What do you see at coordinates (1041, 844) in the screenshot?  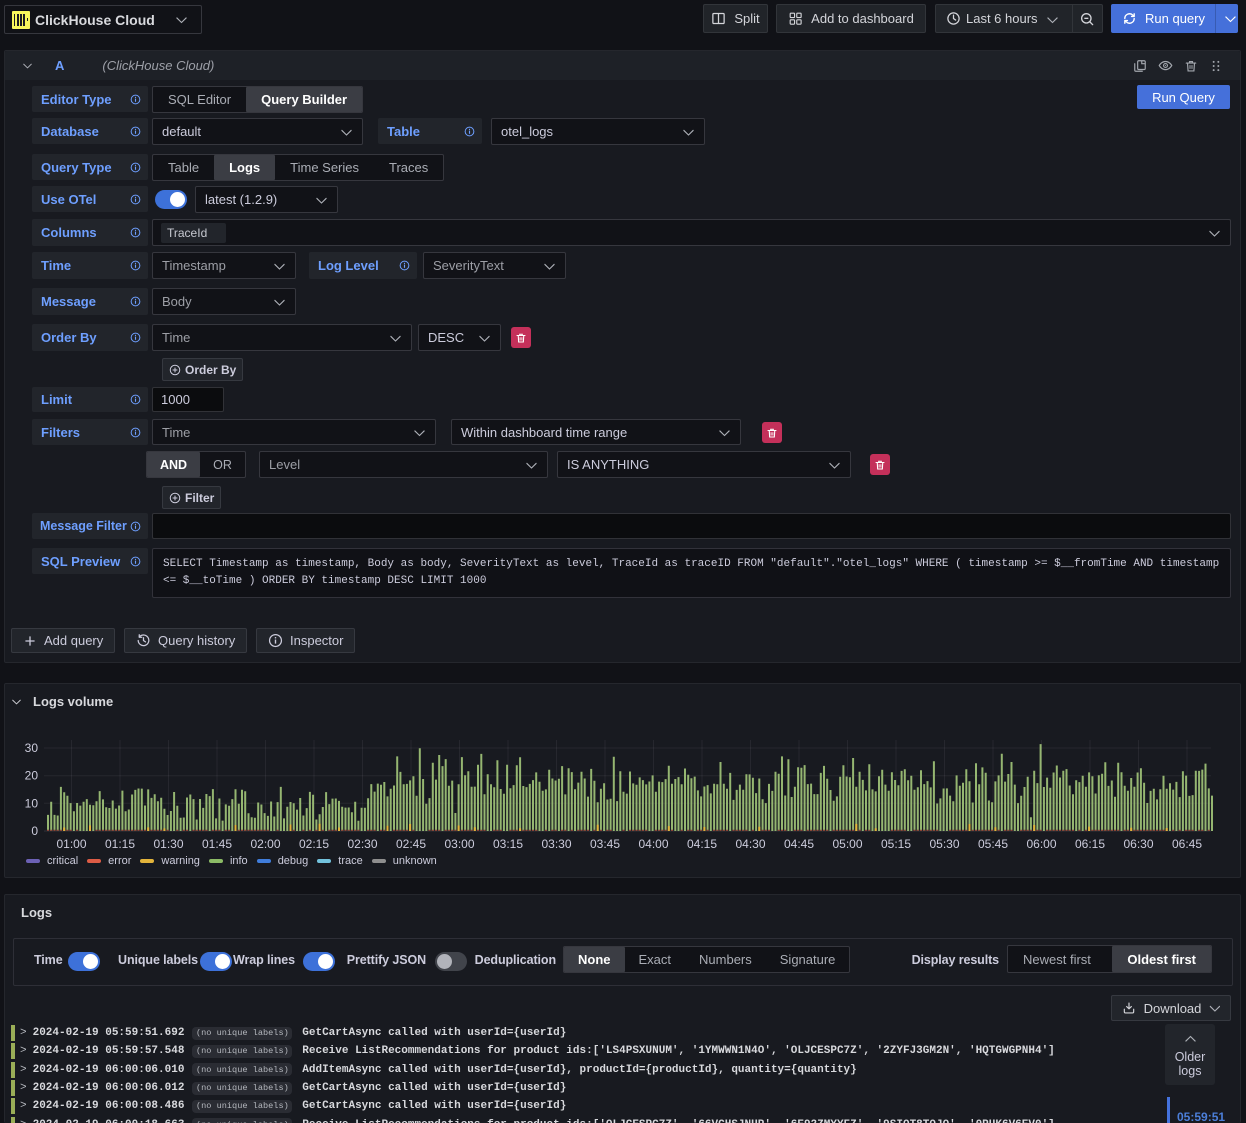 I see `svg-text: 06:00` at bounding box center [1041, 844].